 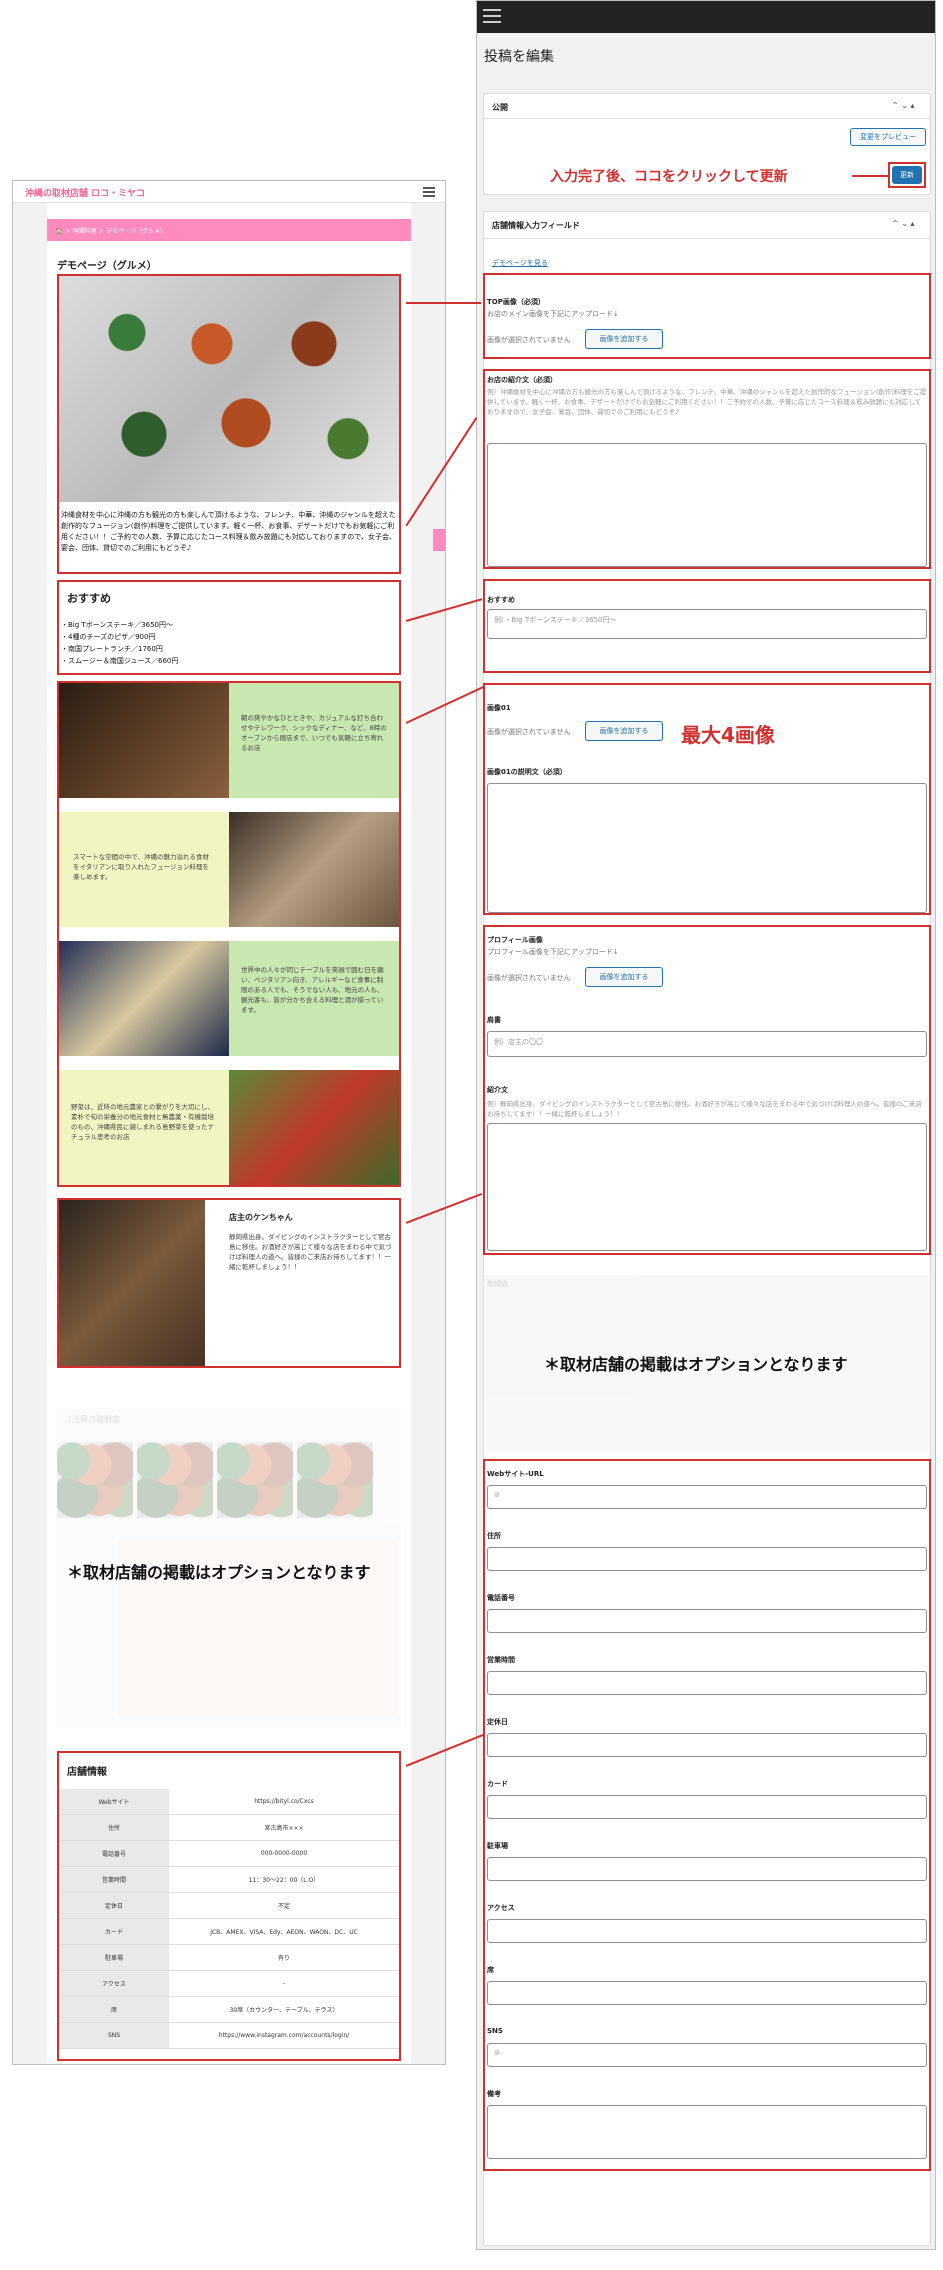 I want to click on table-row: 定休日 不定, so click(x=229, y=1906).